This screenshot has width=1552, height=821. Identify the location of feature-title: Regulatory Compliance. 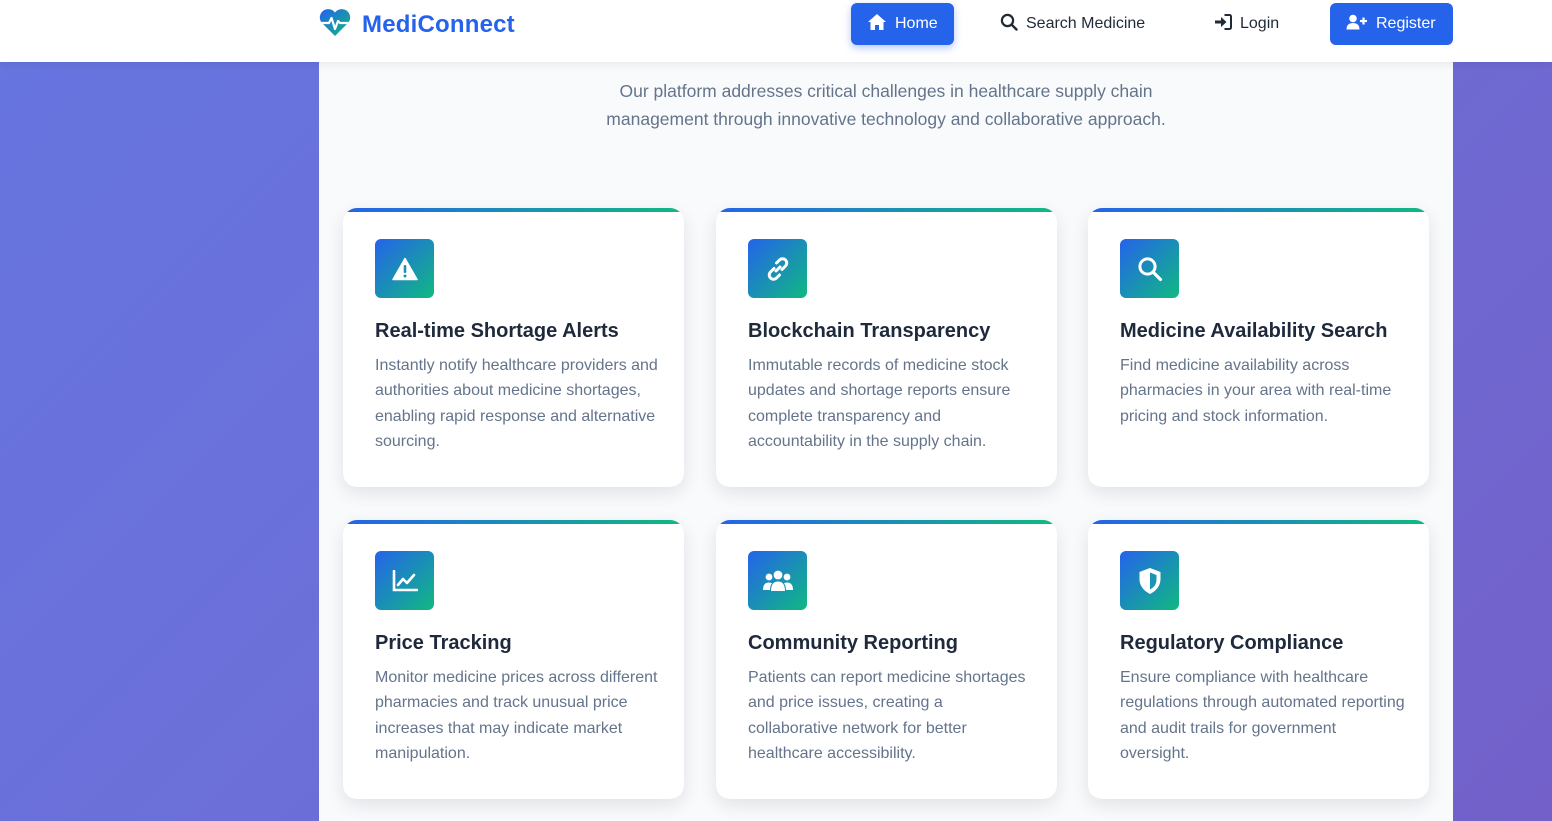
(1232, 643).